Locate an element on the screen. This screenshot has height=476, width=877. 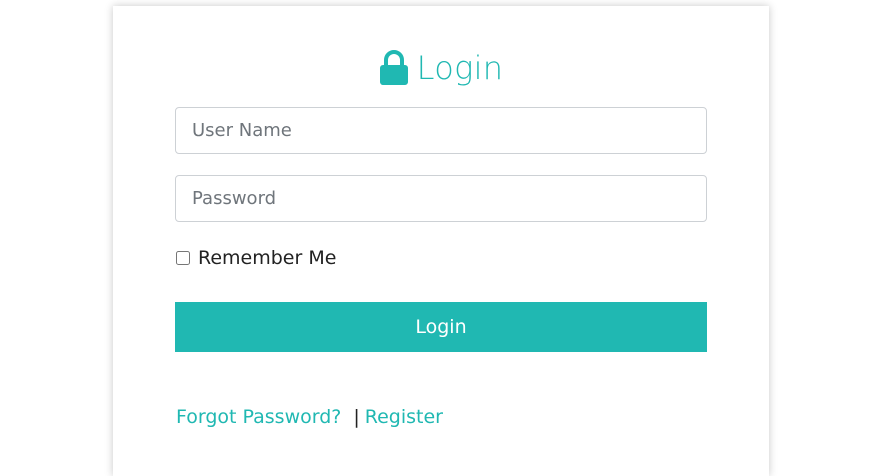
forgot-password-link: Forgot Password? is located at coordinates (258, 417).